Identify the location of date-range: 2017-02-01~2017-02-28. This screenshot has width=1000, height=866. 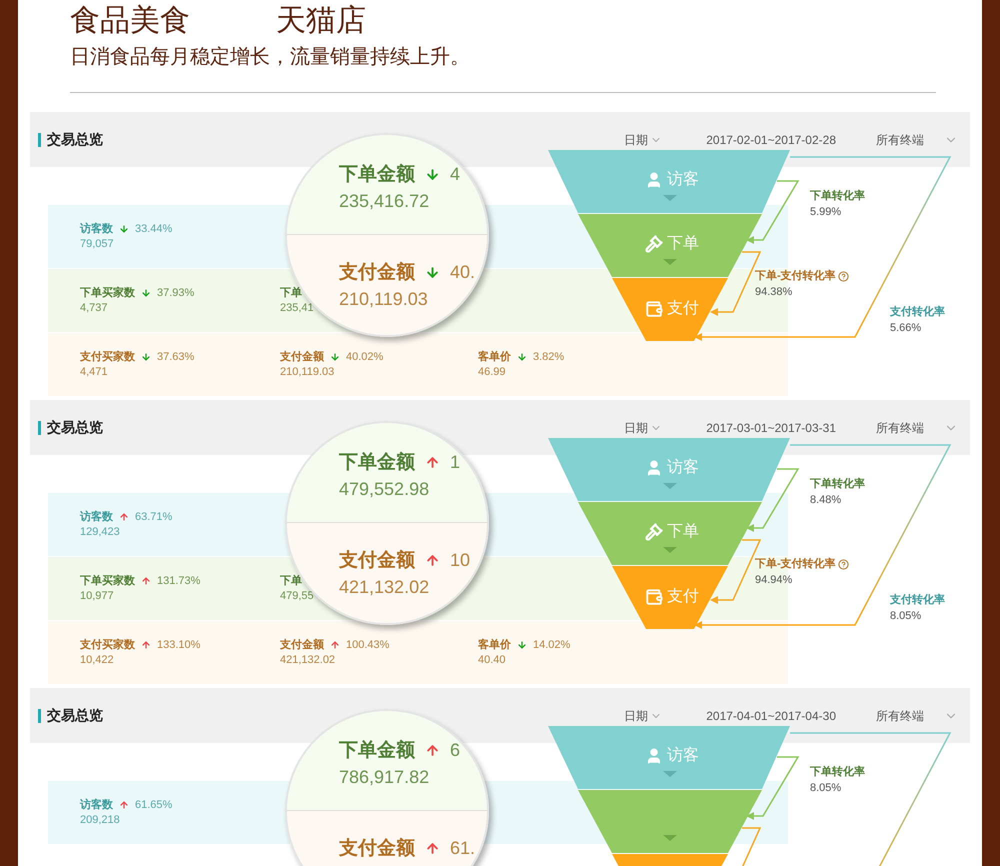
(771, 140).